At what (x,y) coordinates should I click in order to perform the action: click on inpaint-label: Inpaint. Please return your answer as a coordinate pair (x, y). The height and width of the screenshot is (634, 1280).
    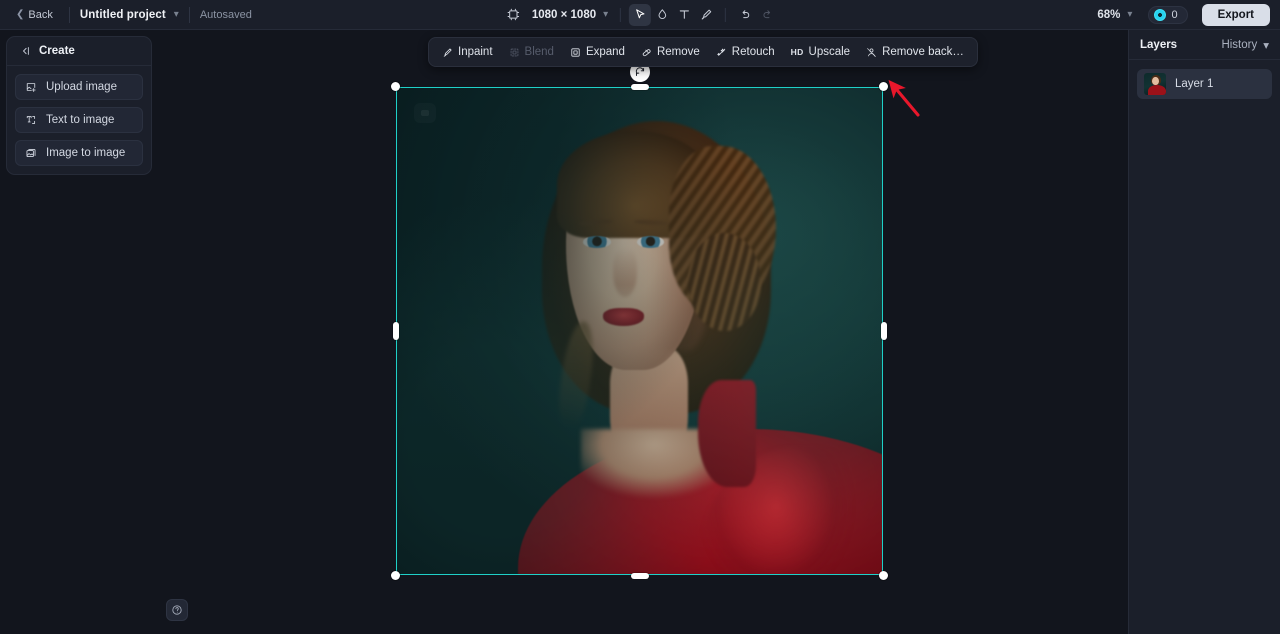
    Looking at the image, I should click on (475, 52).